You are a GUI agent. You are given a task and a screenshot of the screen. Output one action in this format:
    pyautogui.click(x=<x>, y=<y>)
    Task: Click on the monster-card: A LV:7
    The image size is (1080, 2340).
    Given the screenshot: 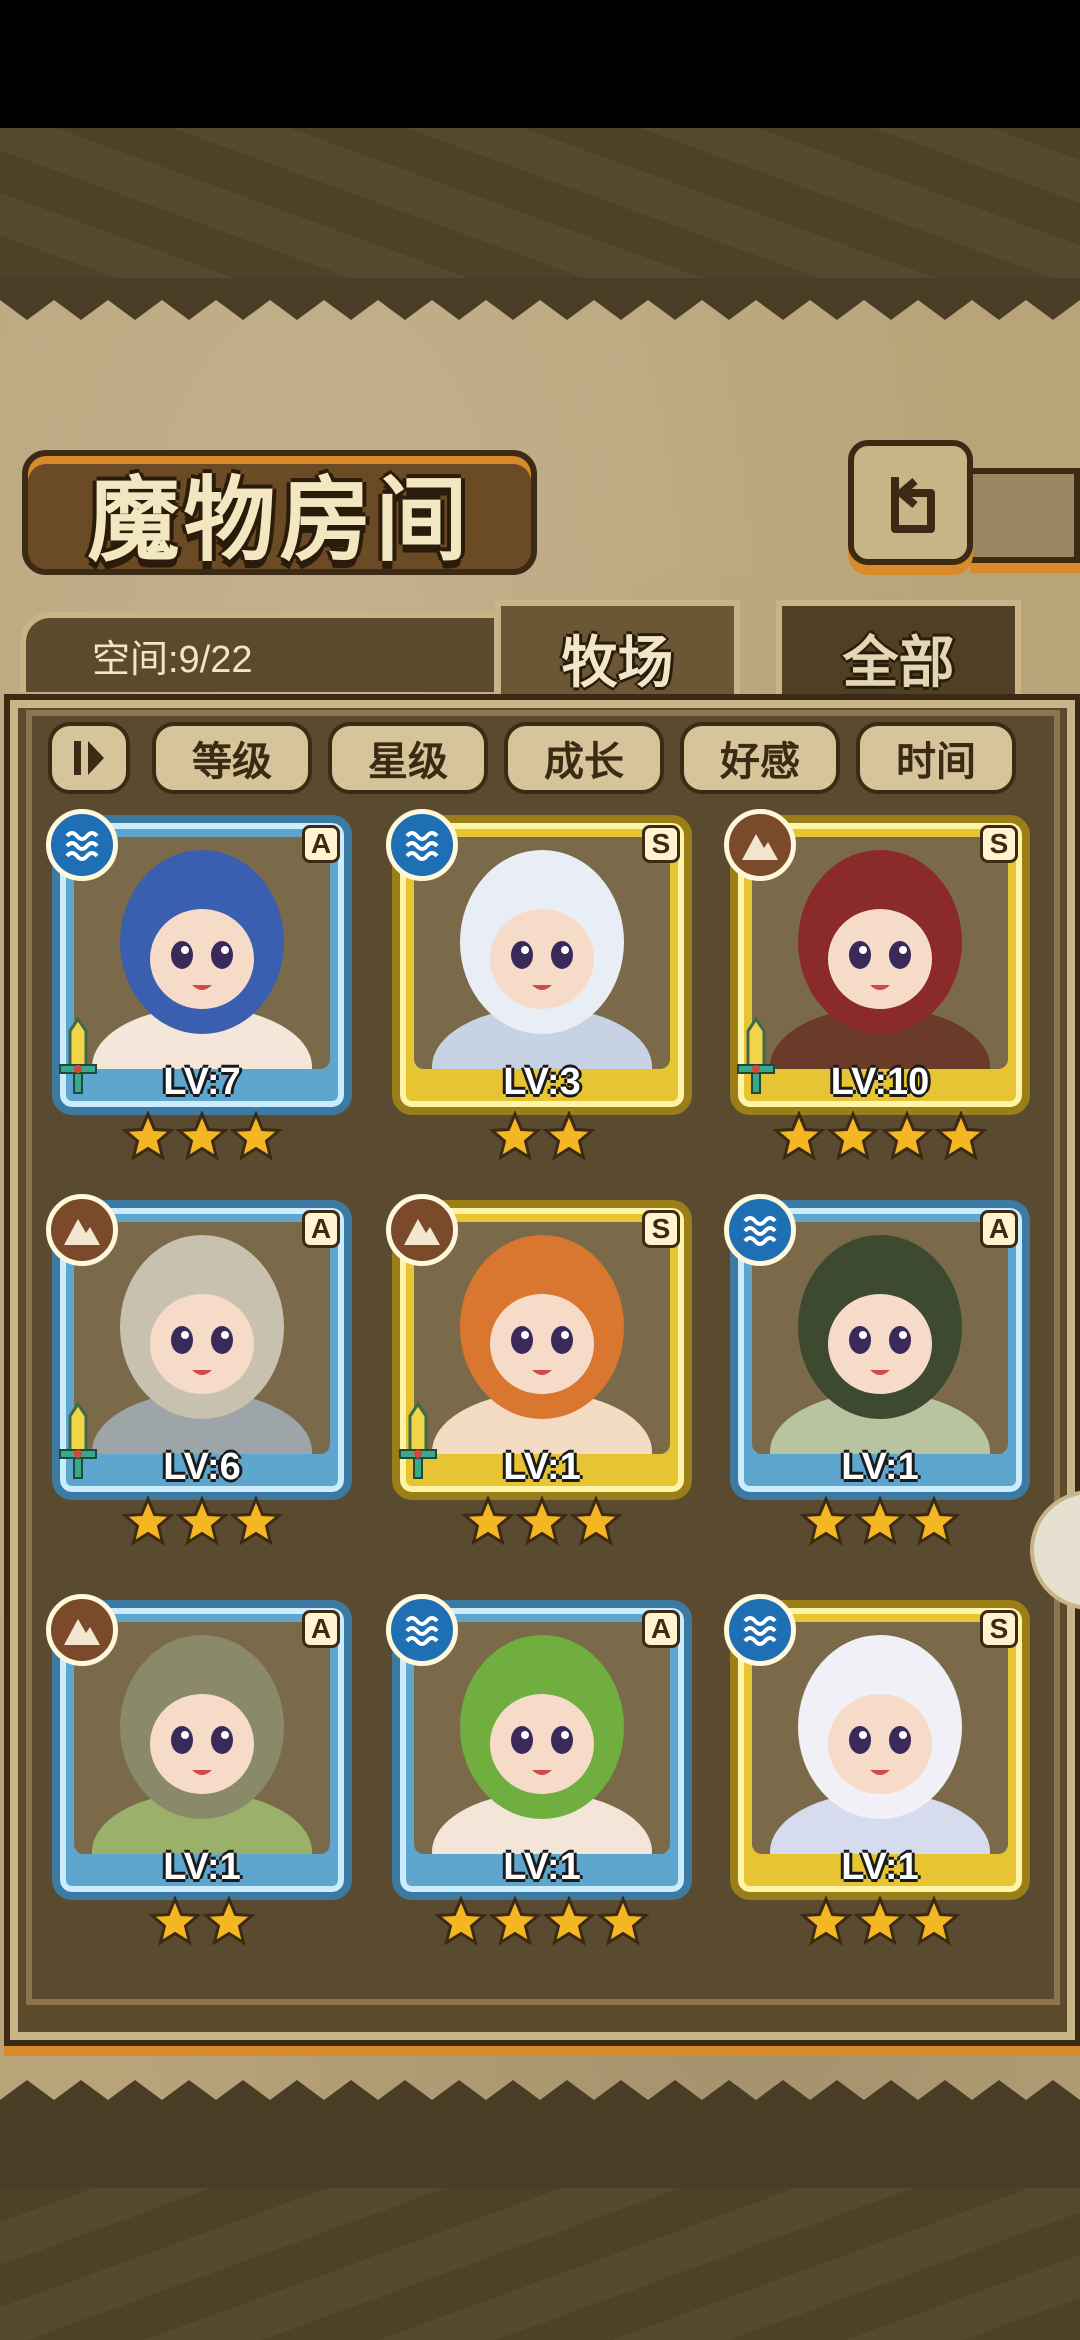 What is the action you would take?
    pyautogui.click(x=199, y=985)
    